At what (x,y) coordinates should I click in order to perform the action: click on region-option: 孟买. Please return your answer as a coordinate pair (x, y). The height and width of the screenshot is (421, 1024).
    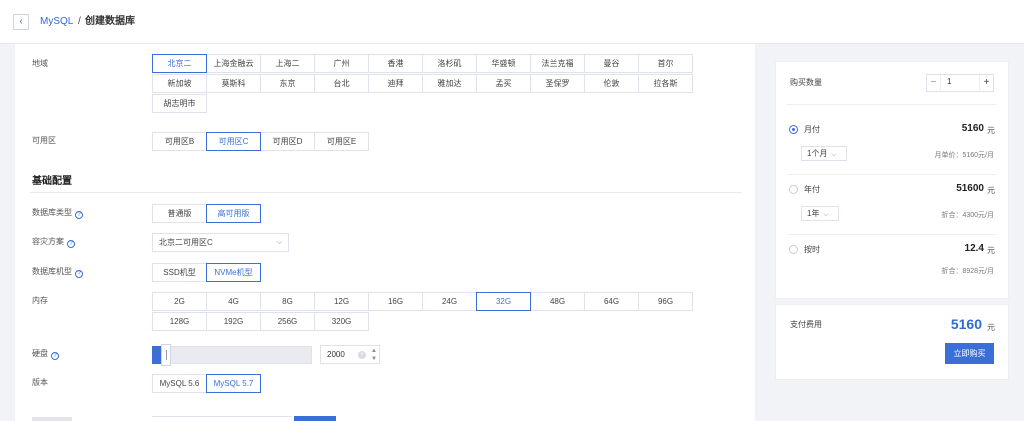
    Looking at the image, I should click on (503, 83).